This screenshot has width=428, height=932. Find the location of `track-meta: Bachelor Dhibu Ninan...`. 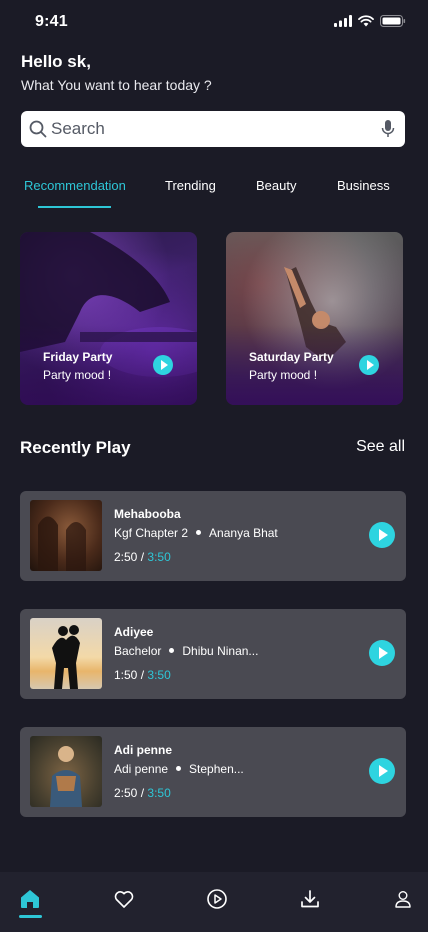

track-meta: Bachelor Dhibu Ninan... is located at coordinates (186, 651).